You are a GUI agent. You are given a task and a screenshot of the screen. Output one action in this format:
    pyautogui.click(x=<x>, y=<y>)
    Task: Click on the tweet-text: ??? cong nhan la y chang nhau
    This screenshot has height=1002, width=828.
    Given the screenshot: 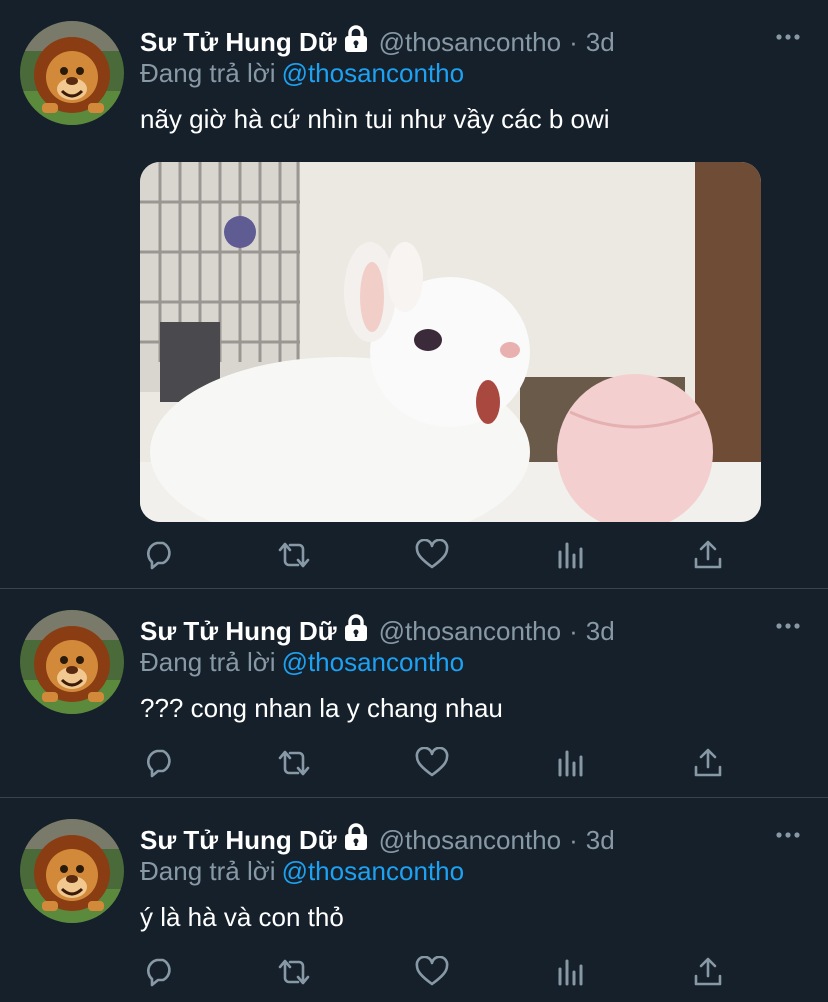 What is the action you would take?
    pyautogui.click(x=321, y=708)
    